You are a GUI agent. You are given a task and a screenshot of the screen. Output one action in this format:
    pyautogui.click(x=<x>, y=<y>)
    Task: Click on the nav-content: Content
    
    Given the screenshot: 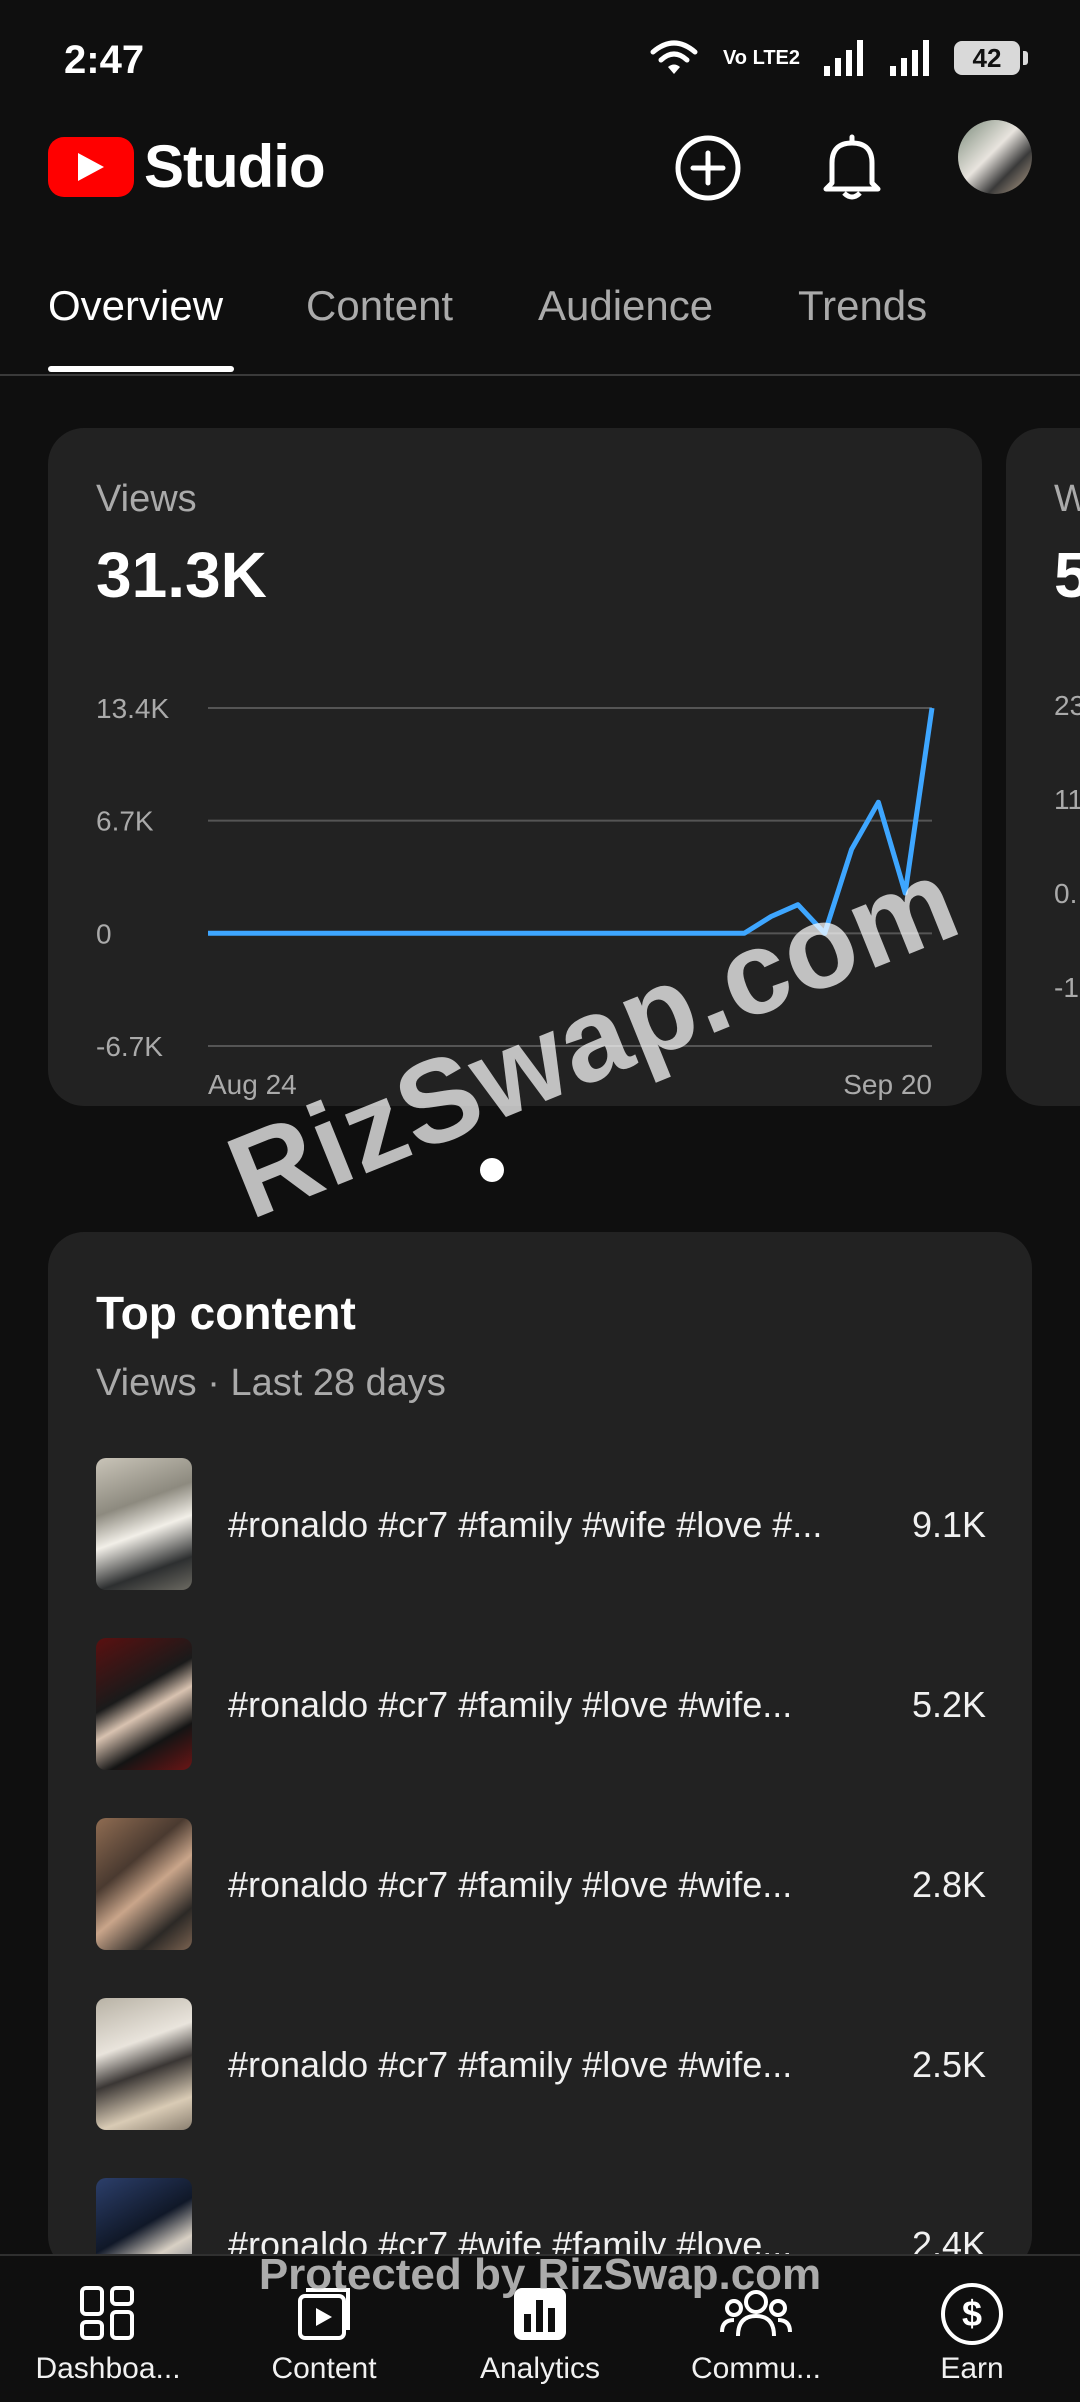 What is the action you would take?
    pyautogui.click(x=324, y=2329)
    